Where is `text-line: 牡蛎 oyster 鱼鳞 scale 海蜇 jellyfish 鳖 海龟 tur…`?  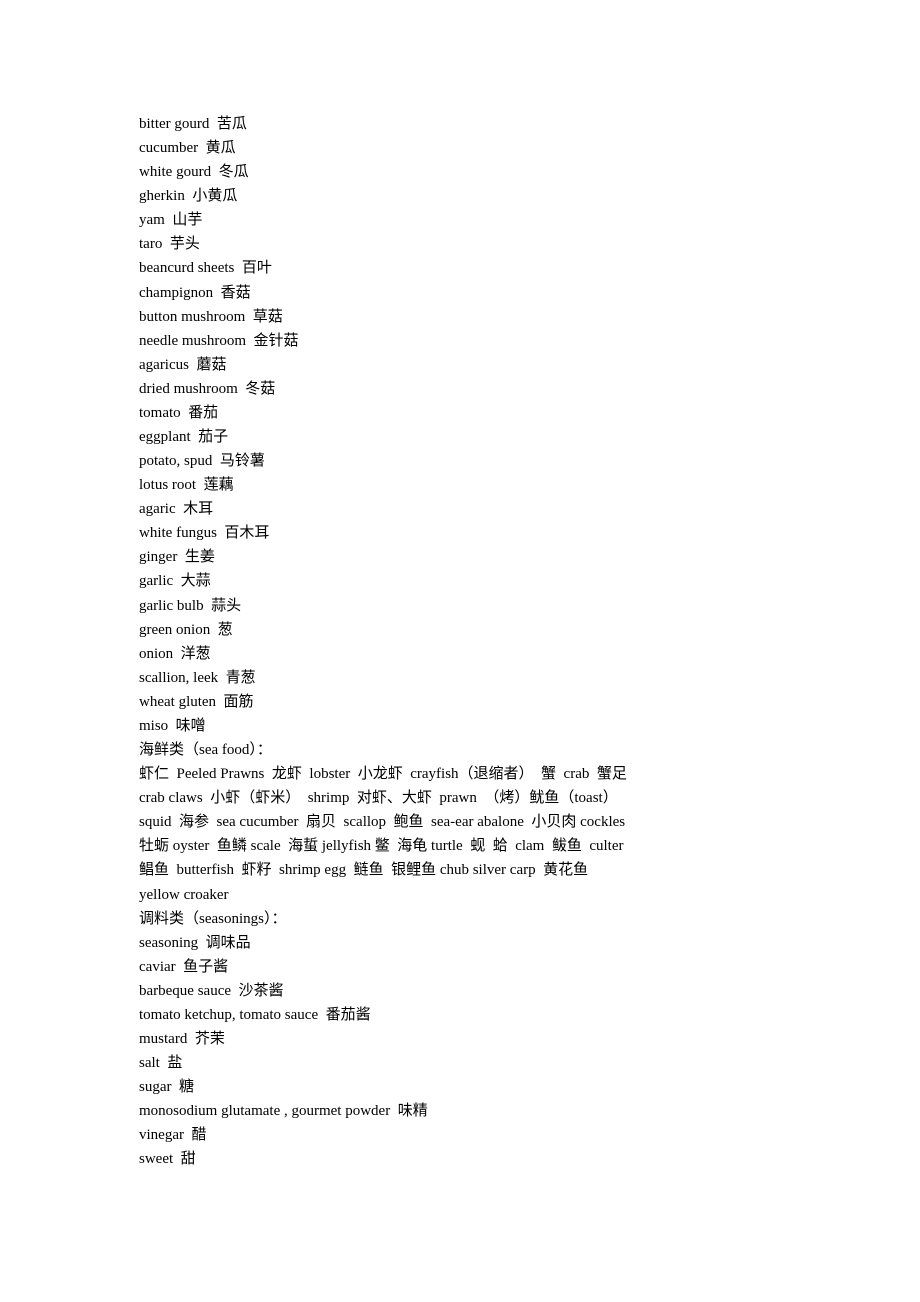 text-line: 牡蛎 oyster 鱼鳞 scale 海蜇 jellyfish 鳖 海龟 tur… is located at coordinates (381, 846).